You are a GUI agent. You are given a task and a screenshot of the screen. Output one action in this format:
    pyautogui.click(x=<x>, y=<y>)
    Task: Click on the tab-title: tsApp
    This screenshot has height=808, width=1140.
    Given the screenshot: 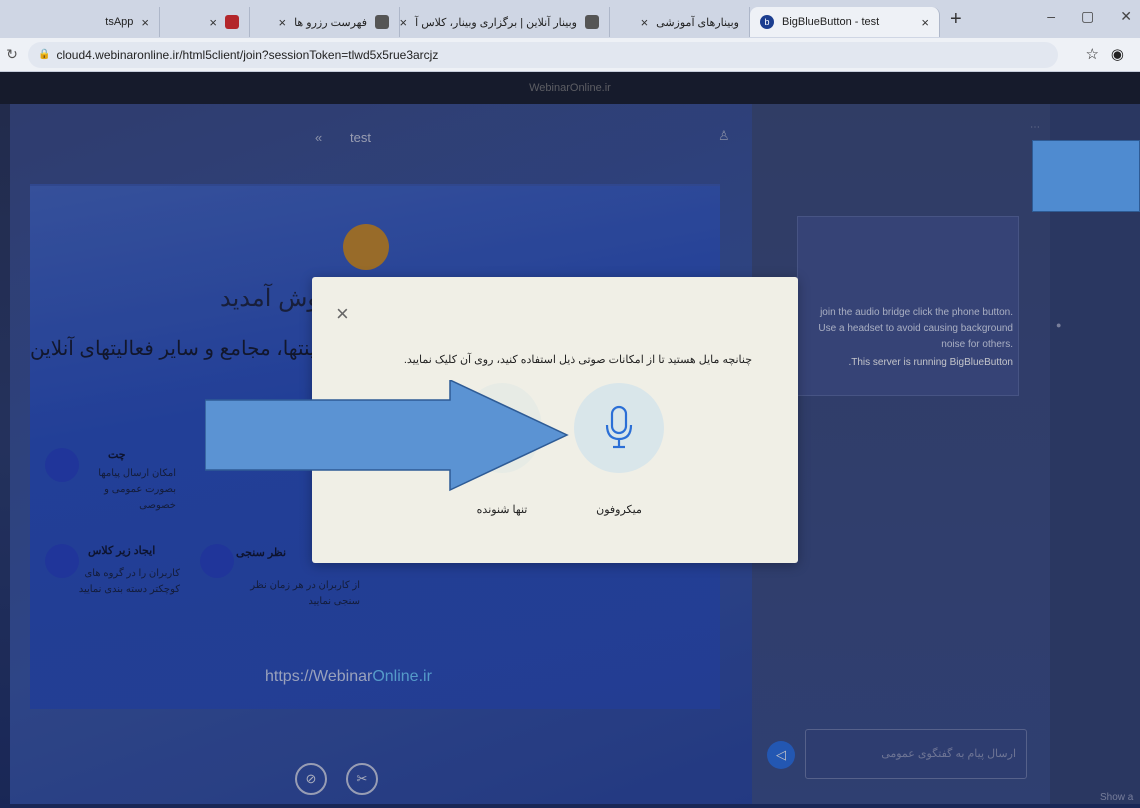 What is the action you would take?
    pyautogui.click(x=119, y=22)
    